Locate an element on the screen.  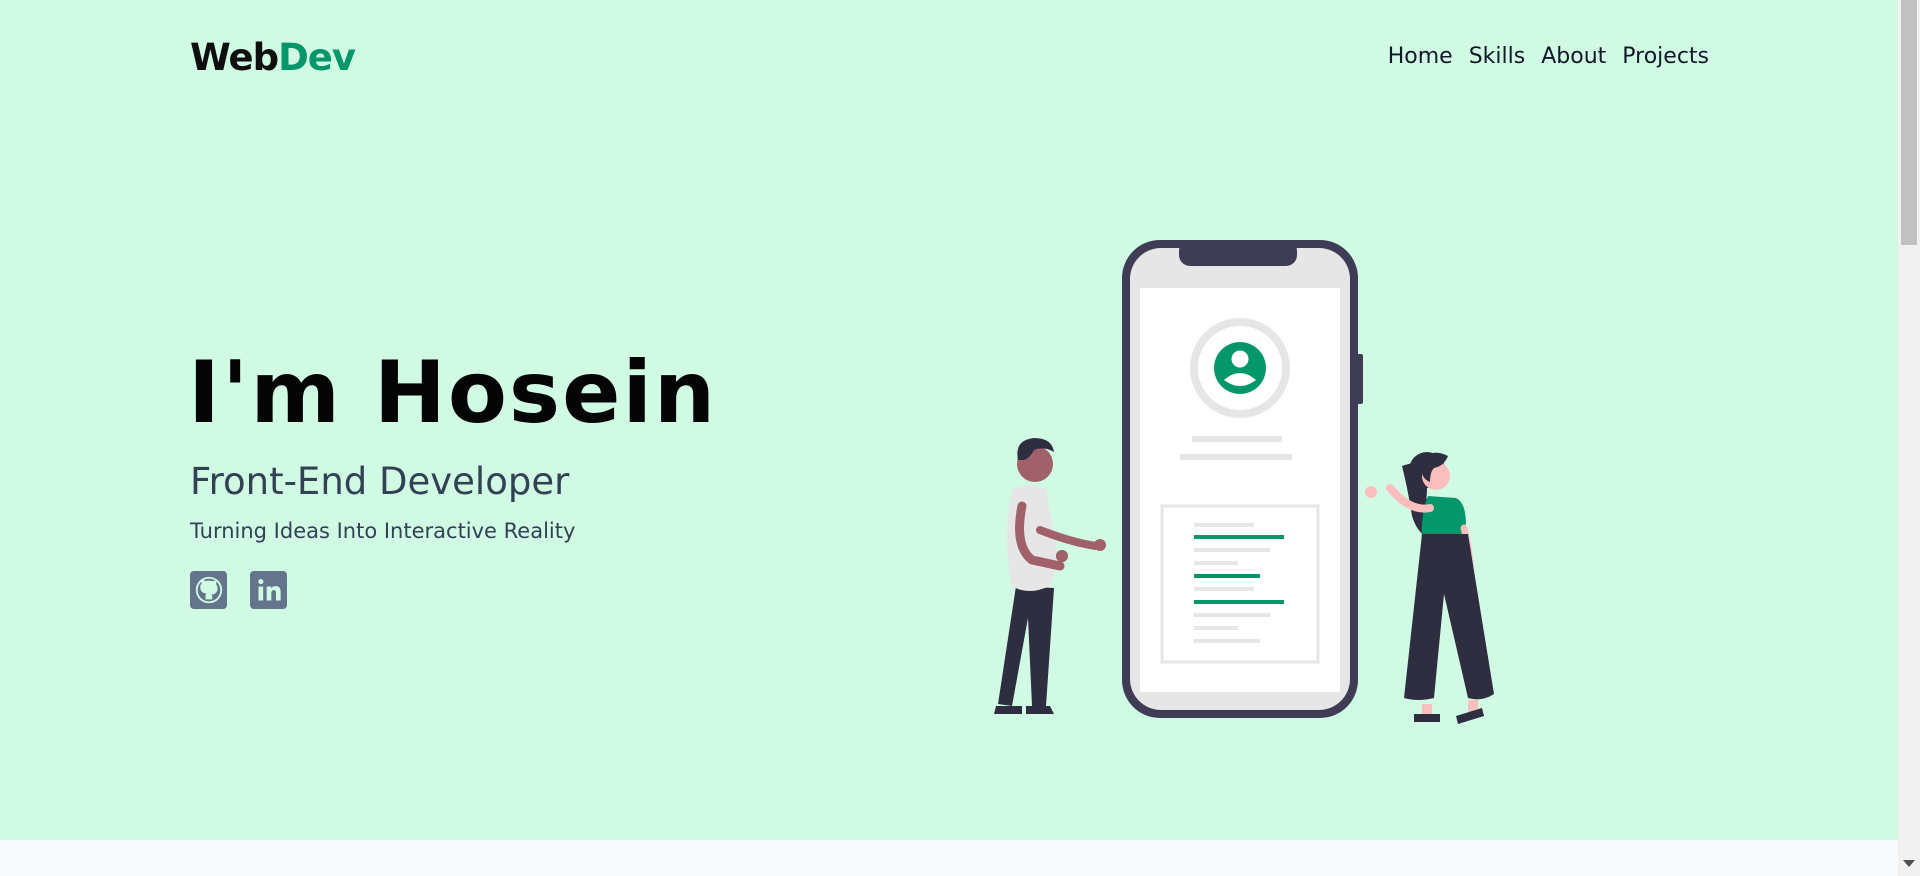
github-icon is located at coordinates (208, 590).